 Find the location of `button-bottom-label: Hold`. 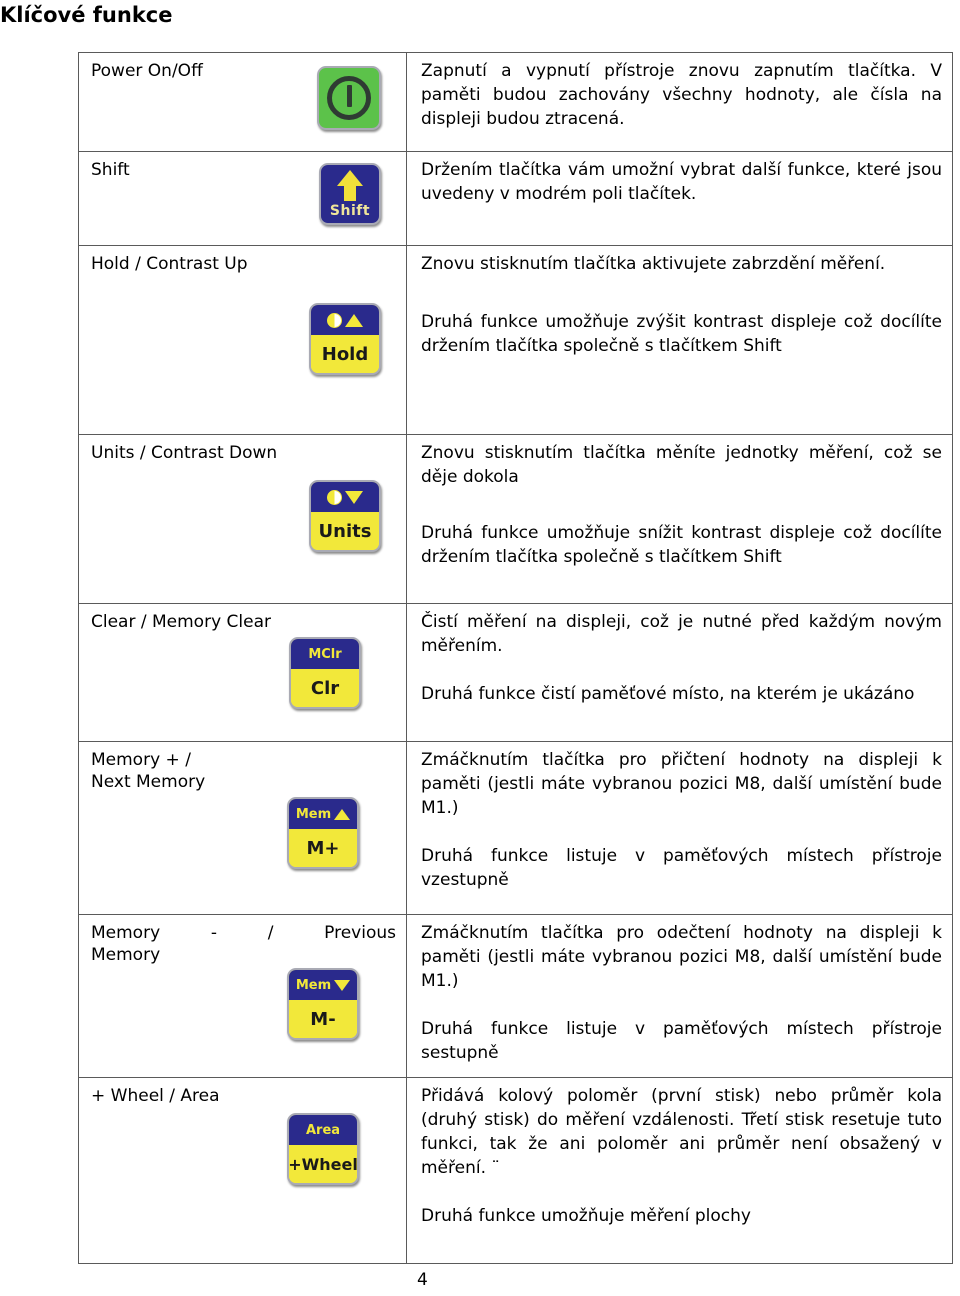

button-bottom-label: Hold is located at coordinates (345, 354).